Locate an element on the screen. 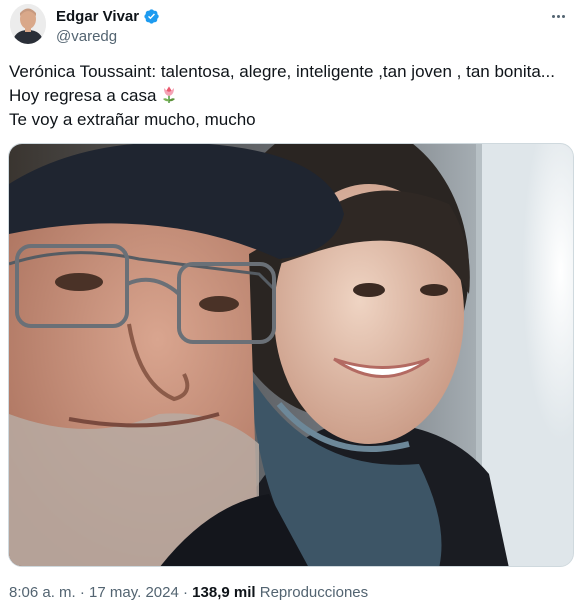  verified-badge-icon is located at coordinates (151, 16).